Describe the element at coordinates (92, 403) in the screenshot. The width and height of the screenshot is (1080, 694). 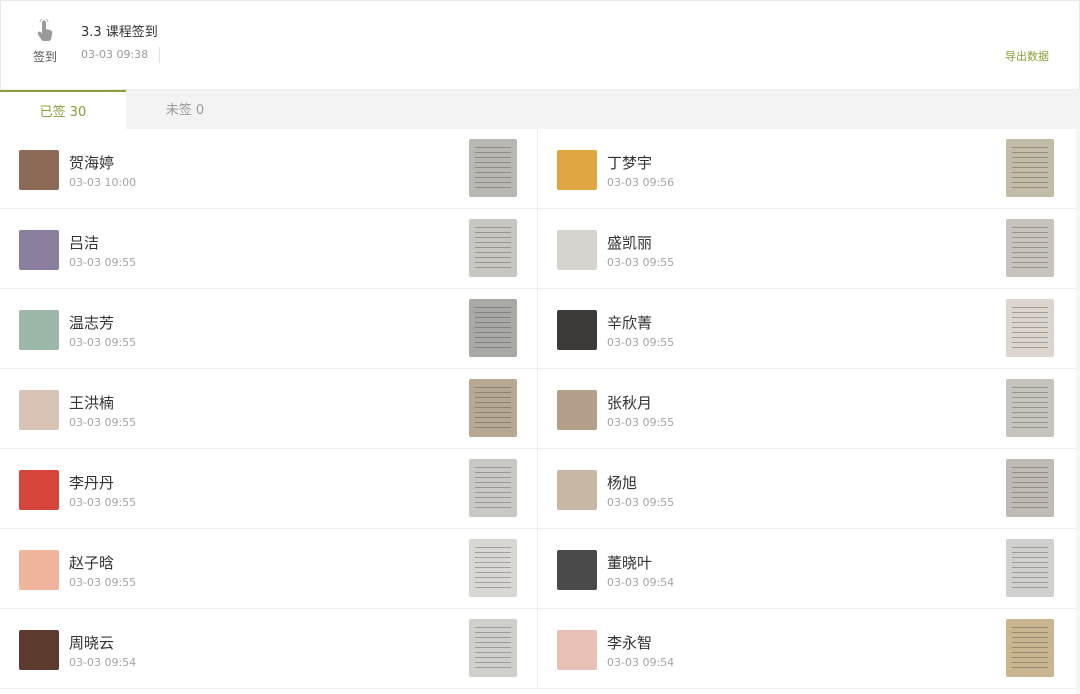
I see `student-name: 王洪楠` at that location.